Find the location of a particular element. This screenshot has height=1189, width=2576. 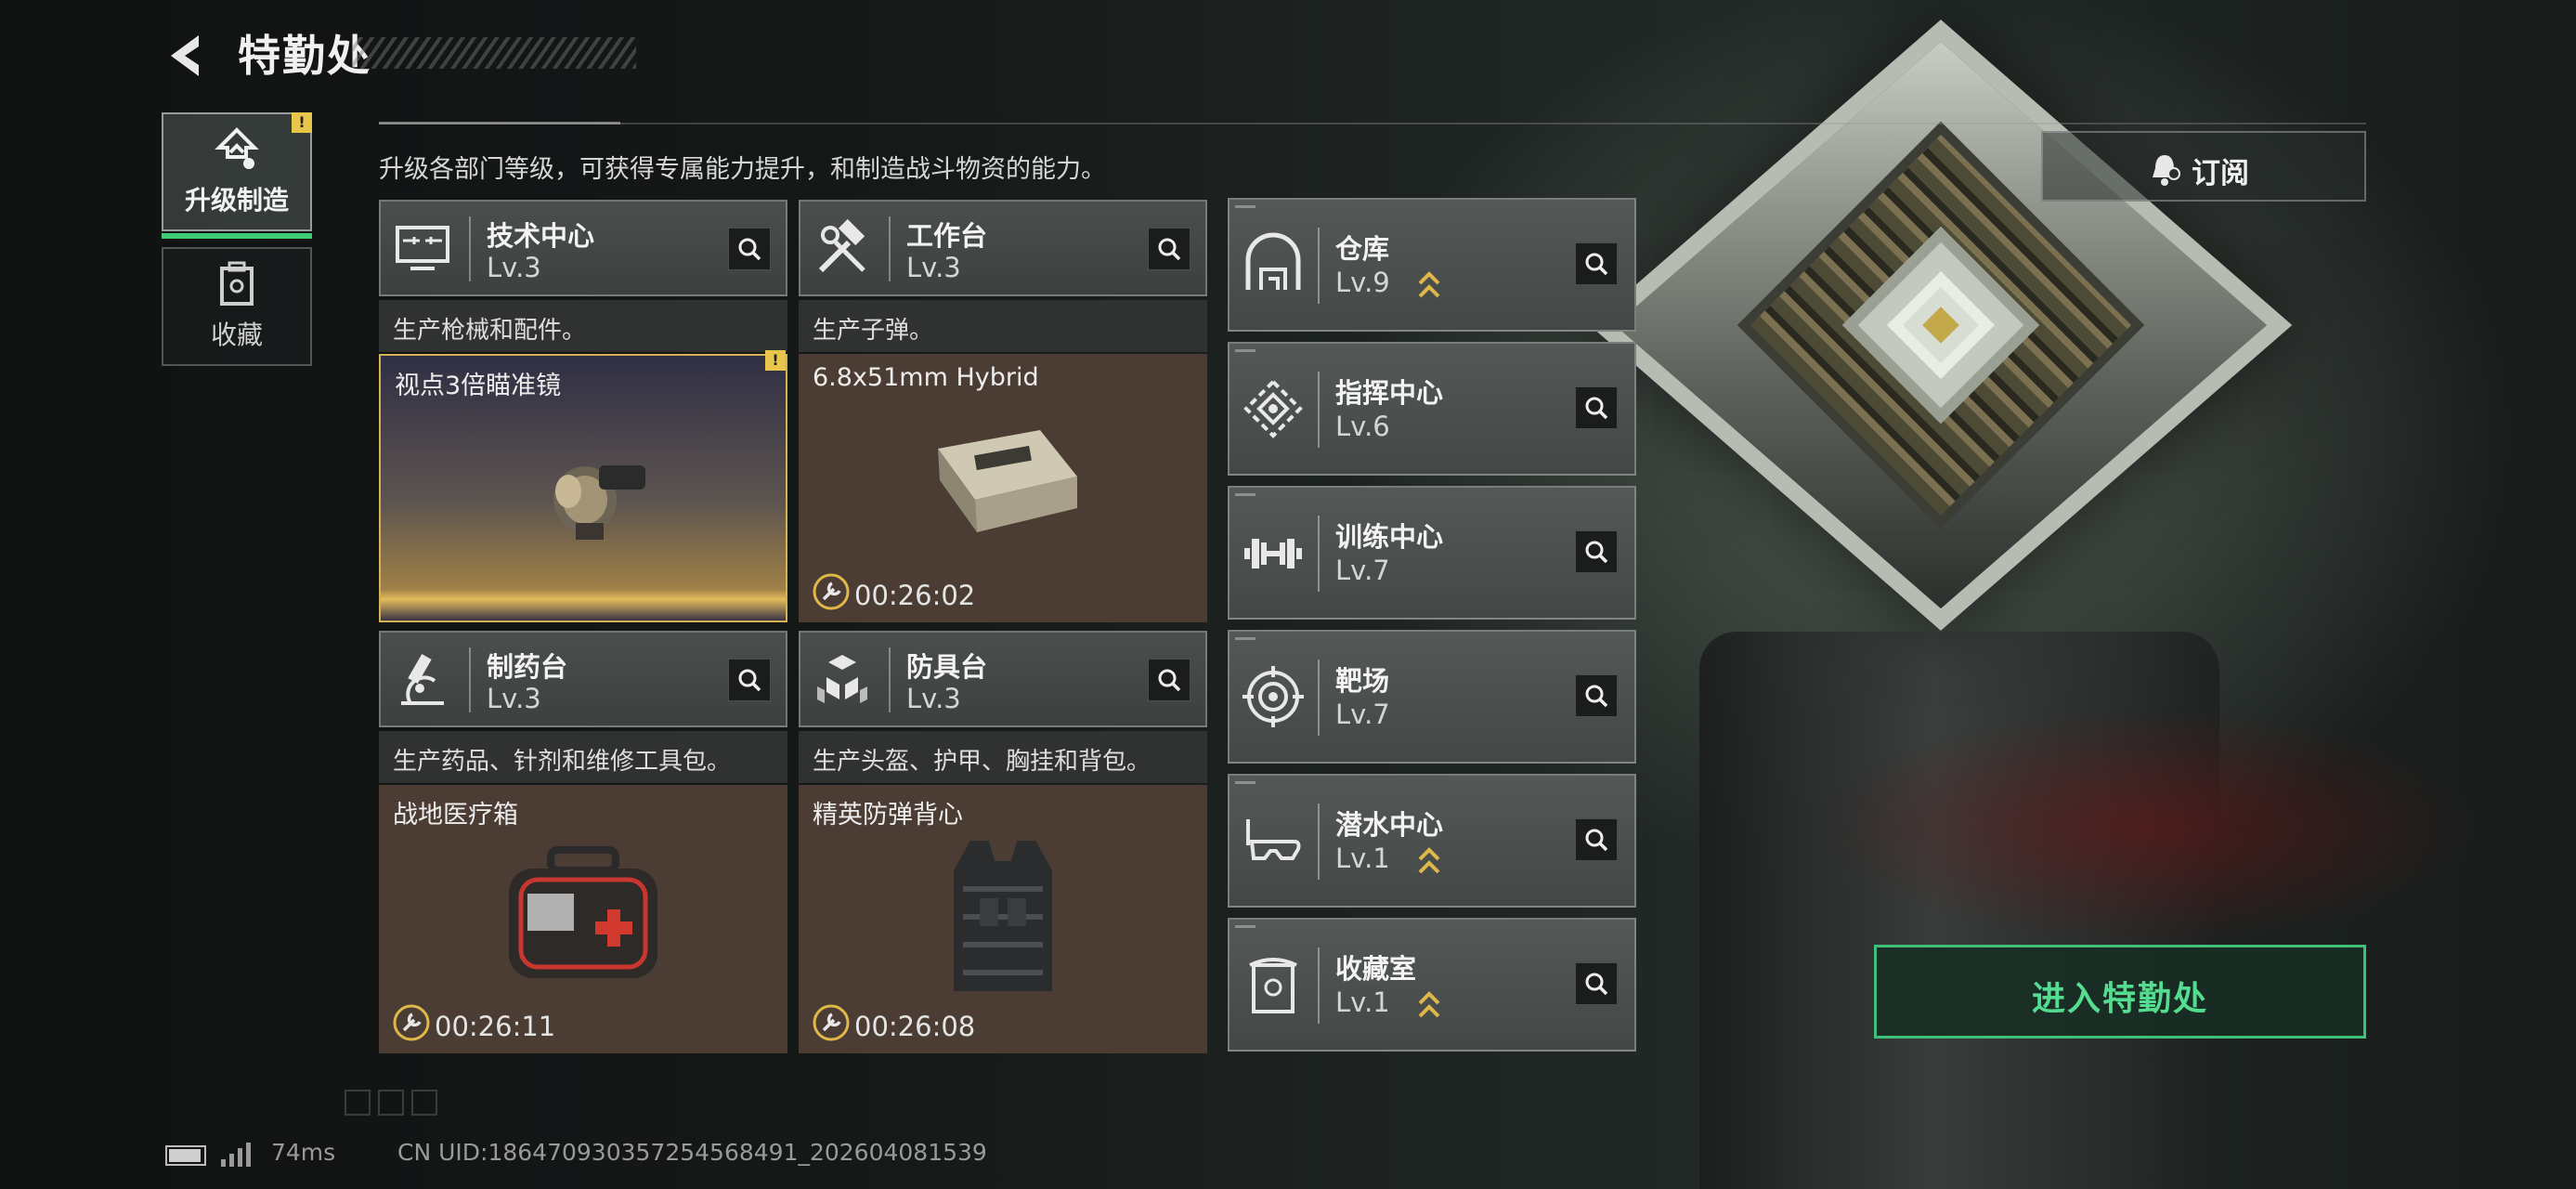

production-item-slot: 视点3倍瞄准镜 ! is located at coordinates (583, 486).